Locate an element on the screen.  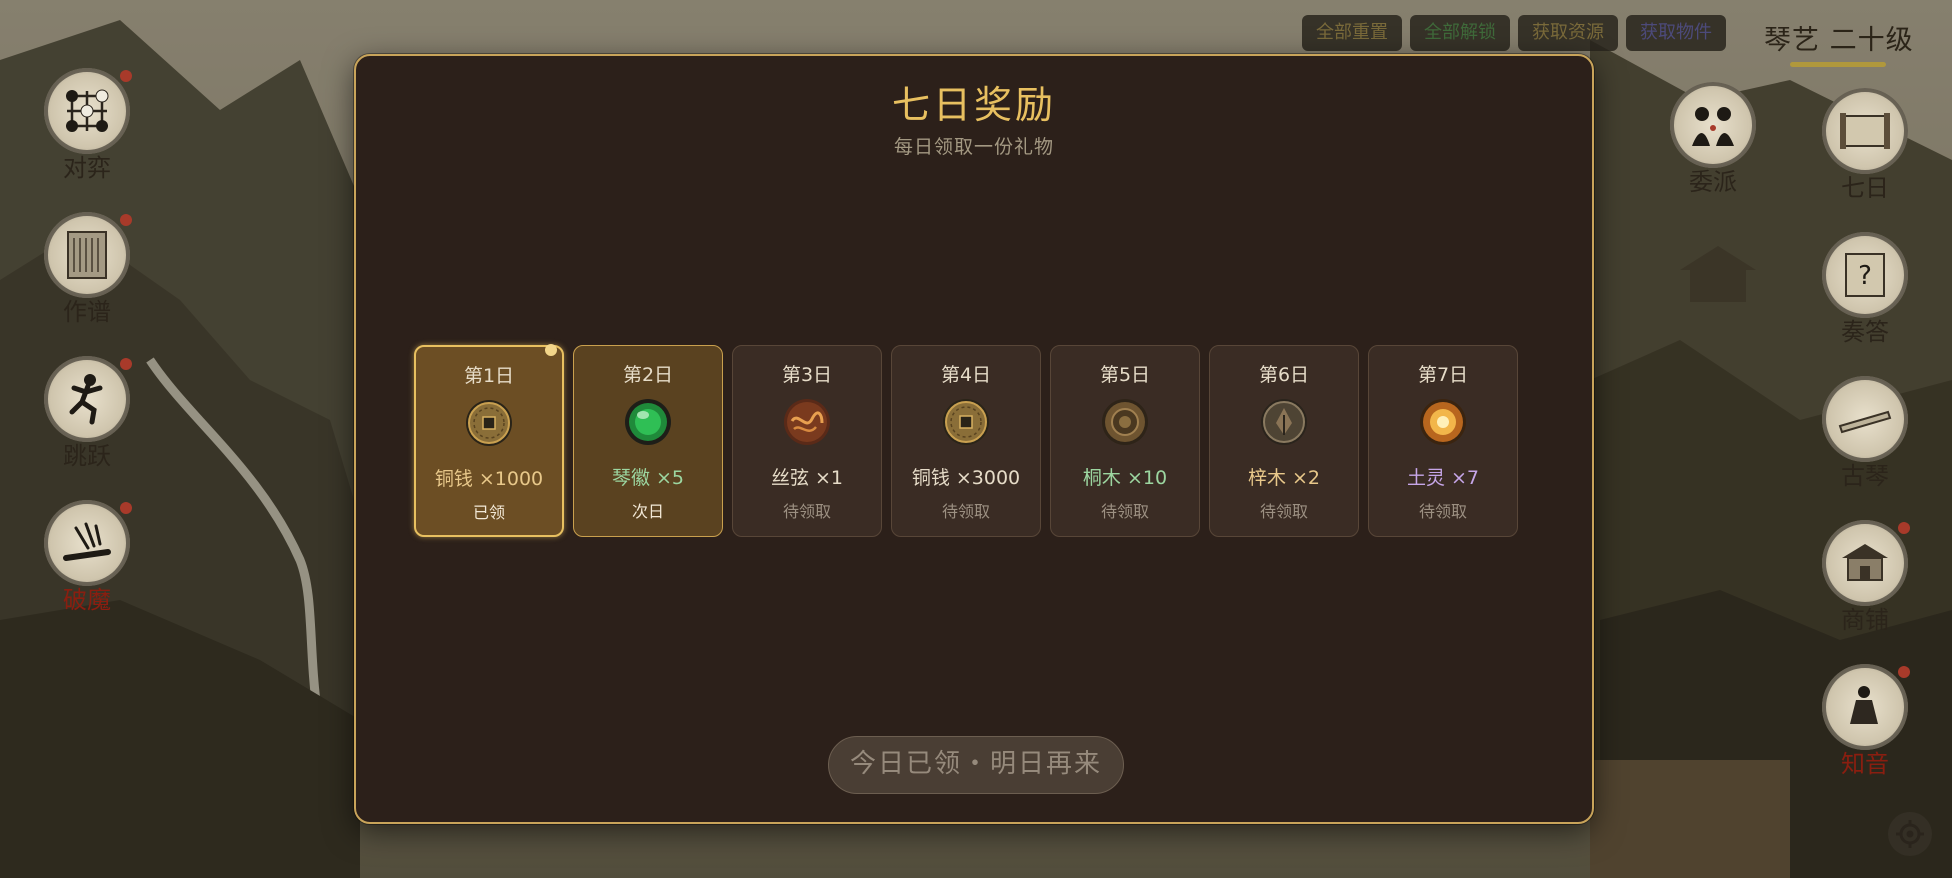
card-day-label: 第4日 is located at coordinates (966, 375).